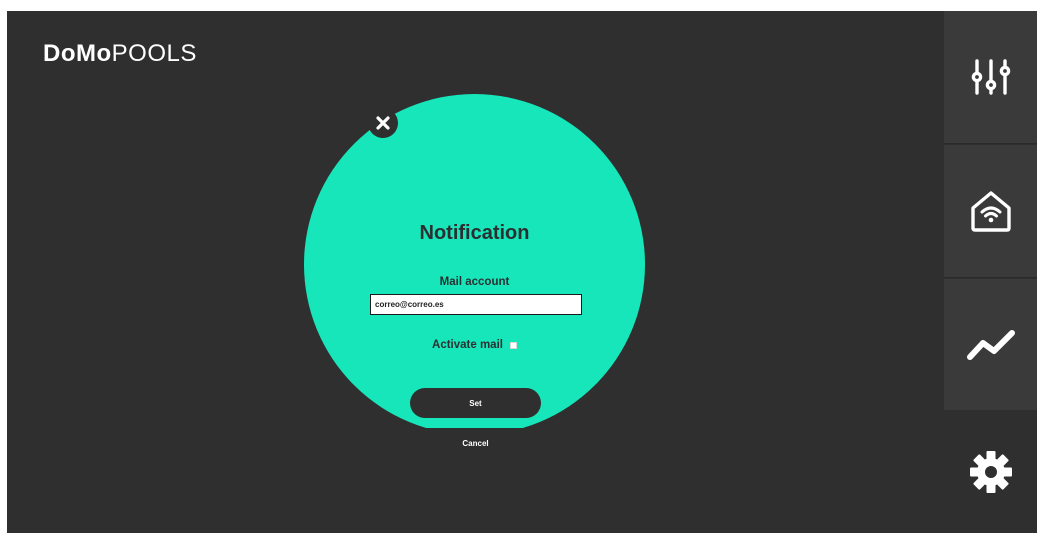 The width and height of the screenshot is (1037, 533). Describe the element at coordinates (467, 345) in the screenshot. I see `activate-mail-label: Activate mail` at that location.